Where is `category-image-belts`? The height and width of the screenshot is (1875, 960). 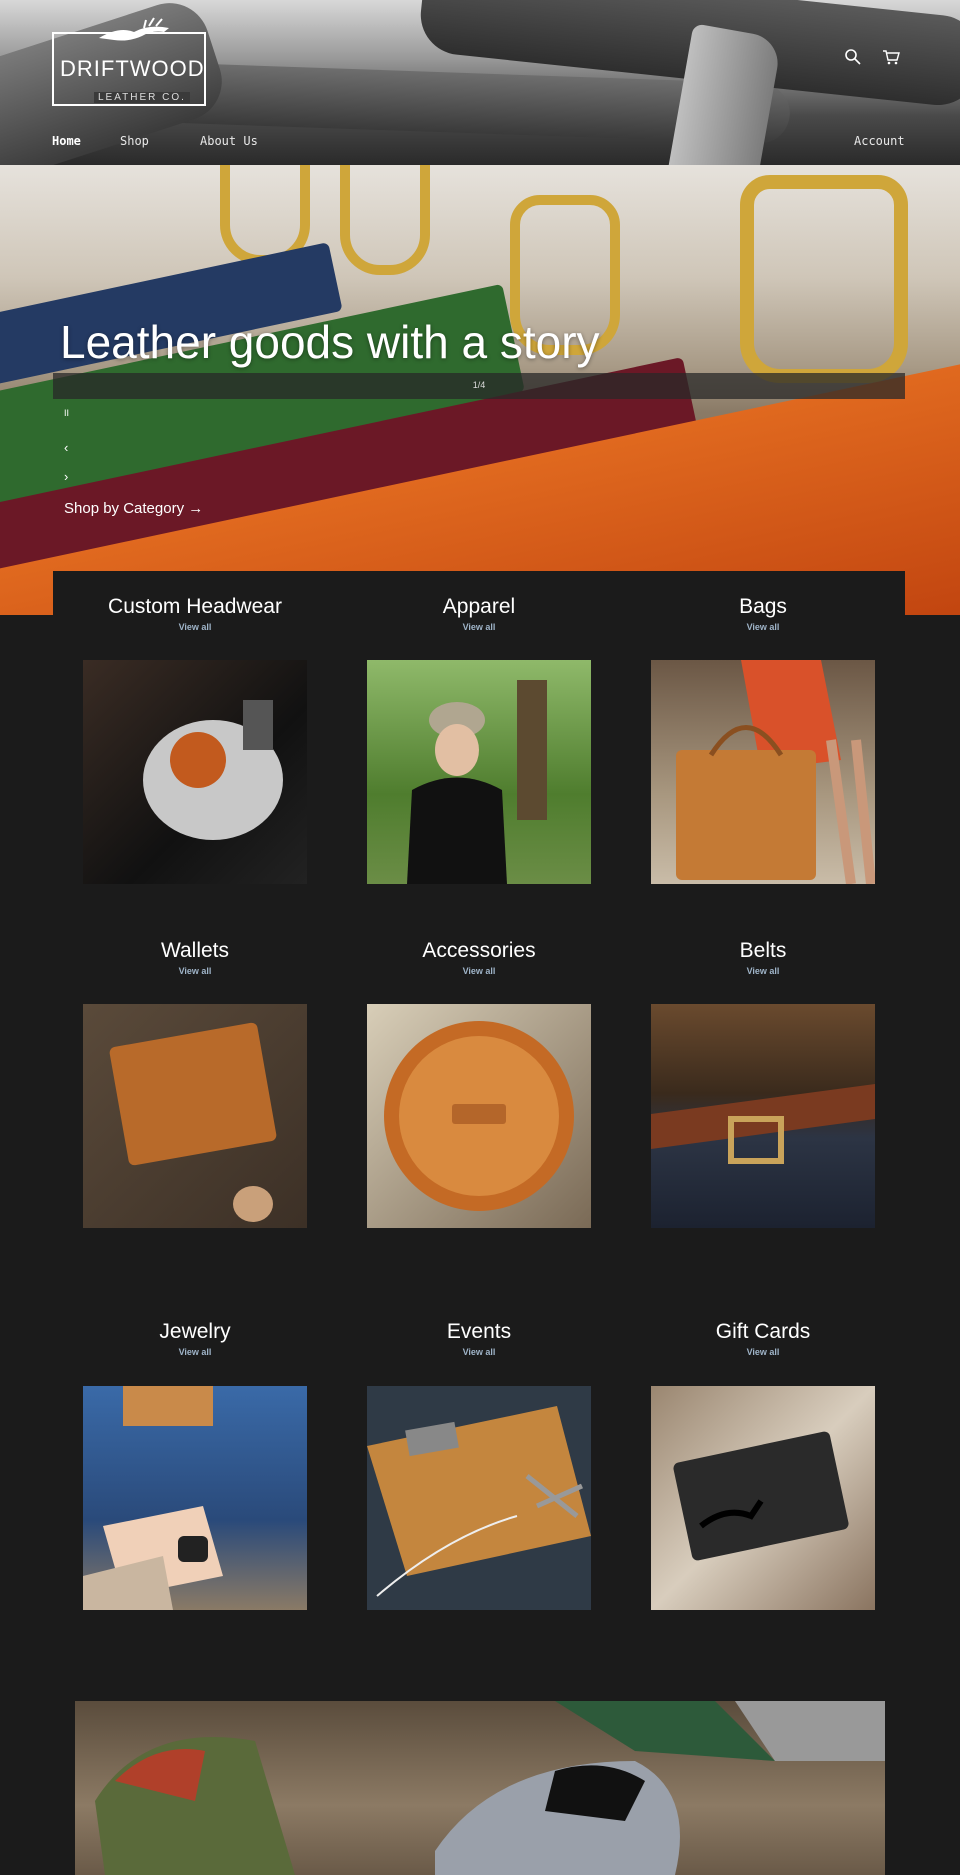
category-image-belts is located at coordinates (763, 1116).